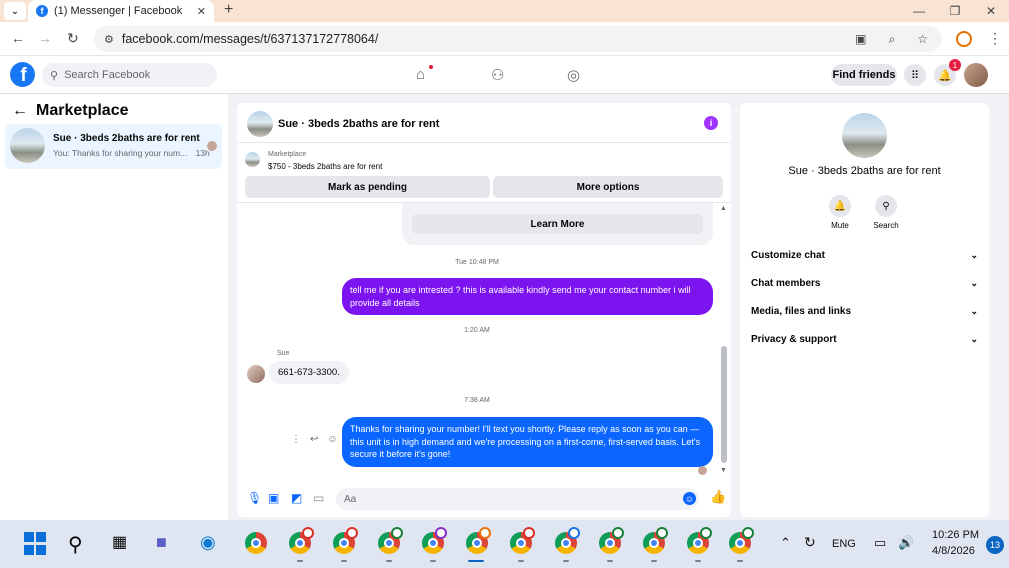 This screenshot has height=568, width=1009. Describe the element at coordinates (212, 544) in the screenshot. I see `edge-icon: ◉` at that location.